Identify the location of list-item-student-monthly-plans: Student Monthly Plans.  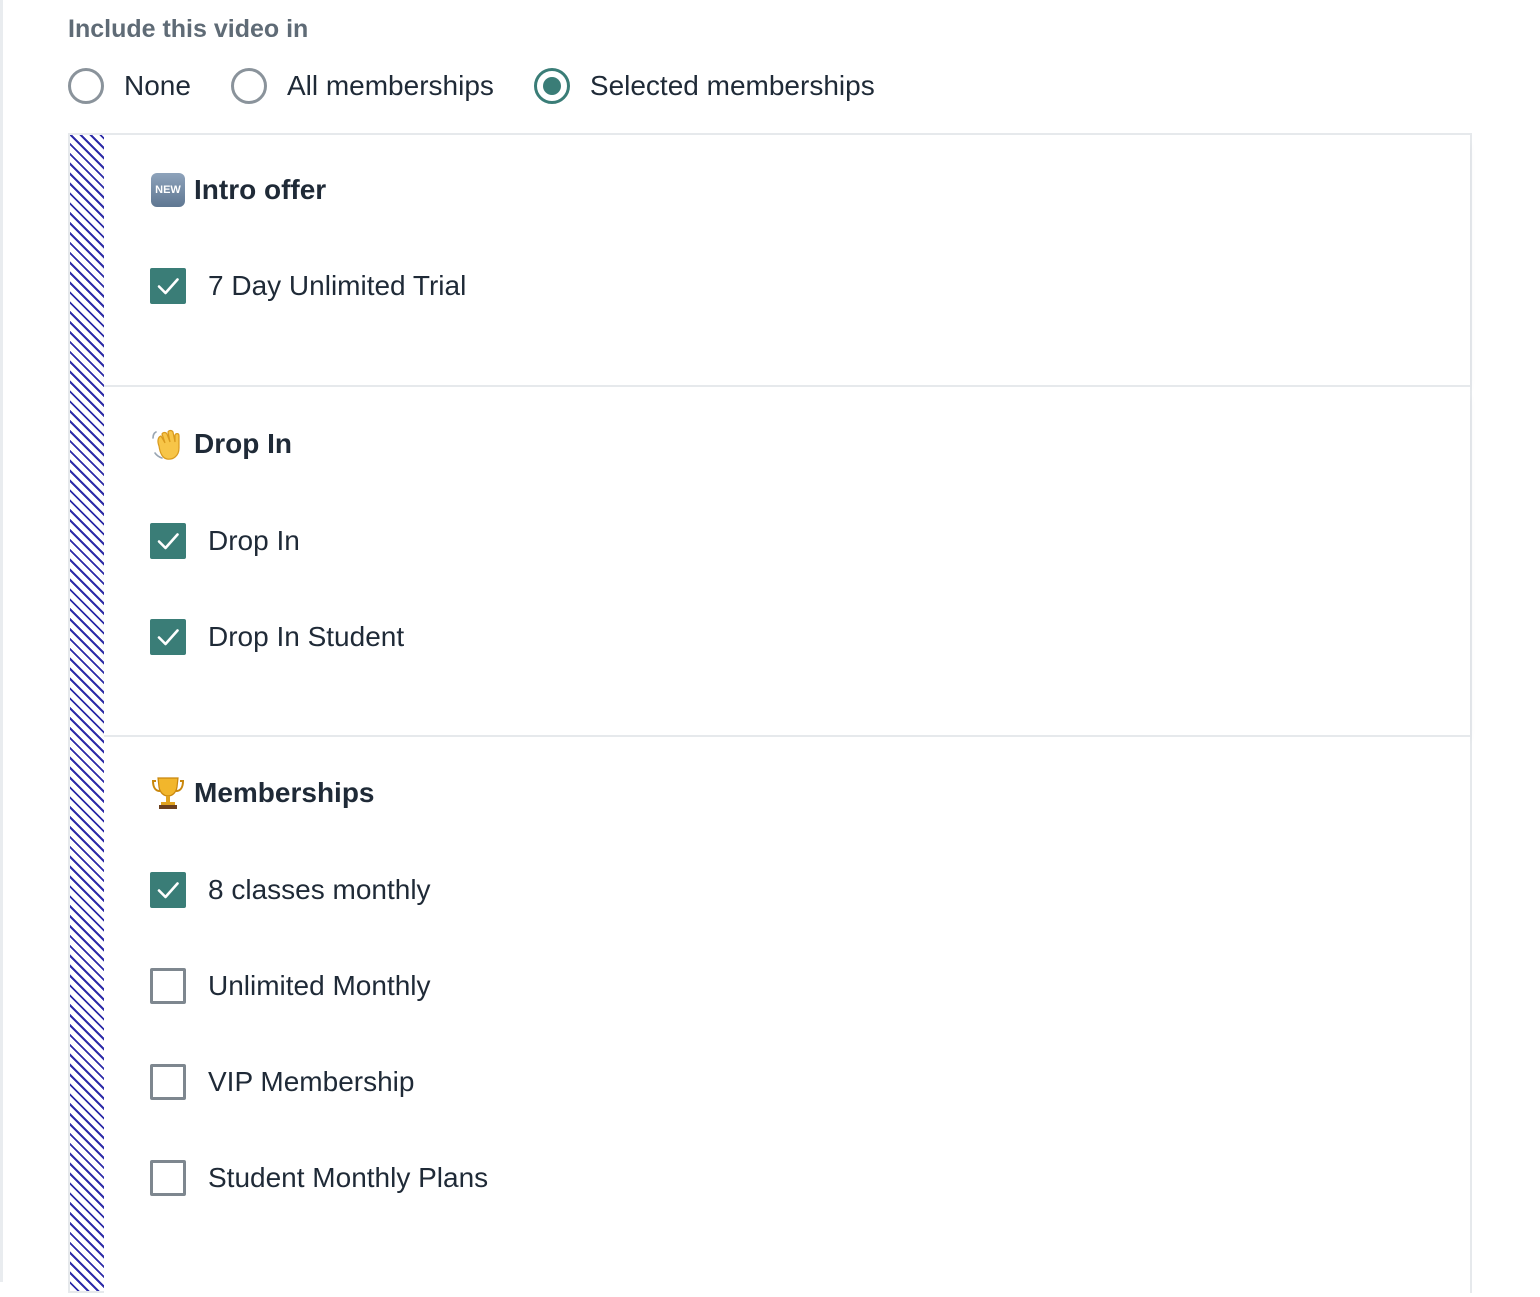
(319, 1178).